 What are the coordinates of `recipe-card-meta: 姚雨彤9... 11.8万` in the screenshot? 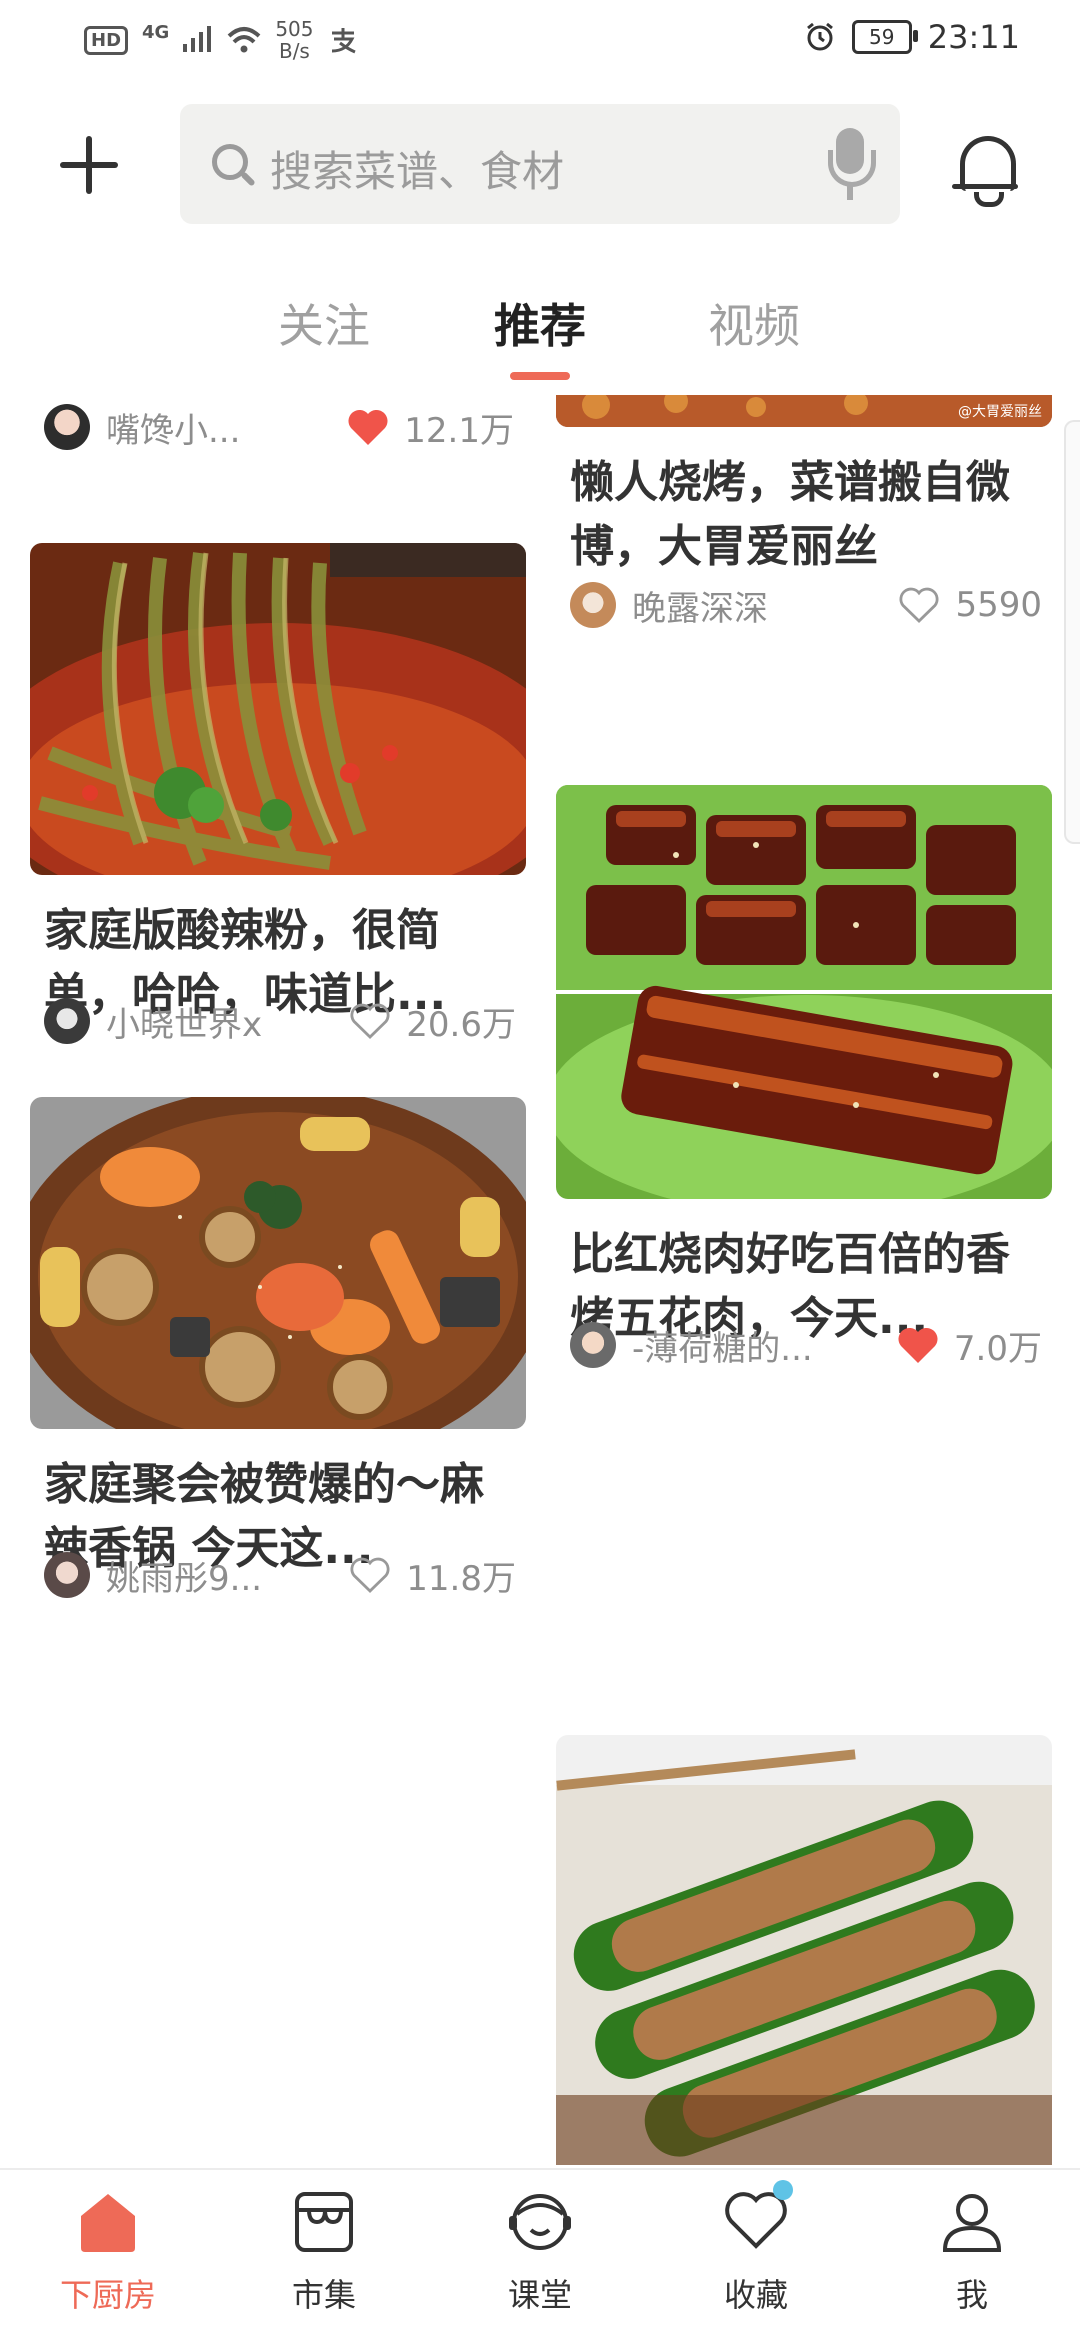 It's located at (280, 1575).